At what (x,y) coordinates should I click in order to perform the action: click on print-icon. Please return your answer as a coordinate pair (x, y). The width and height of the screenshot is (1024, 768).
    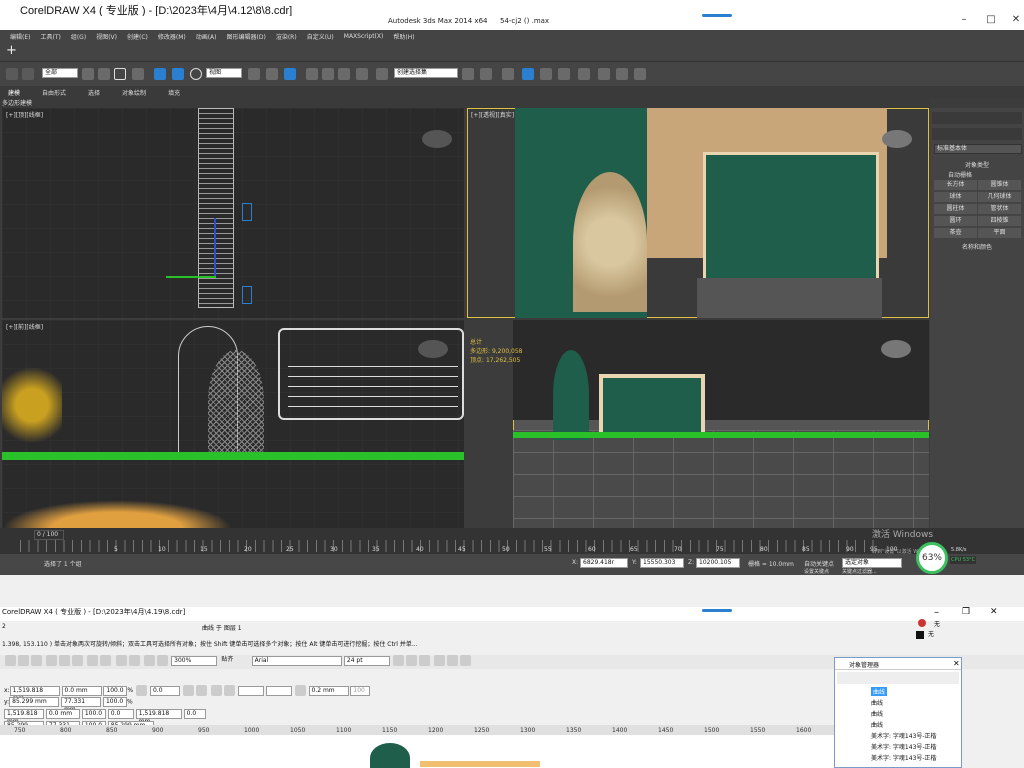
    Looking at the image, I should click on (36, 660).